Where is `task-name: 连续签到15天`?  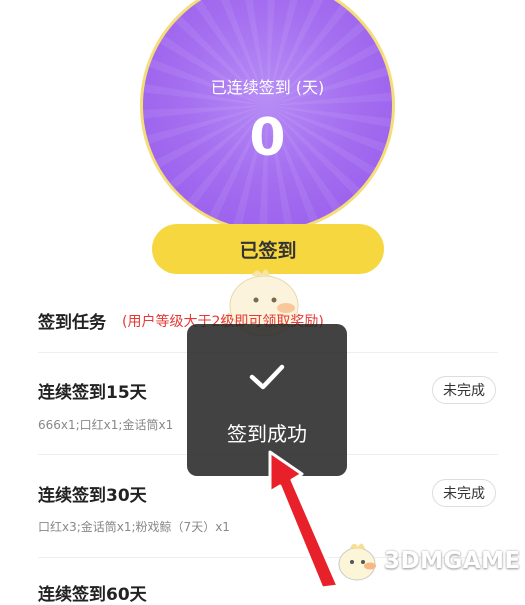 task-name: 连续签到15天 is located at coordinates (92, 393).